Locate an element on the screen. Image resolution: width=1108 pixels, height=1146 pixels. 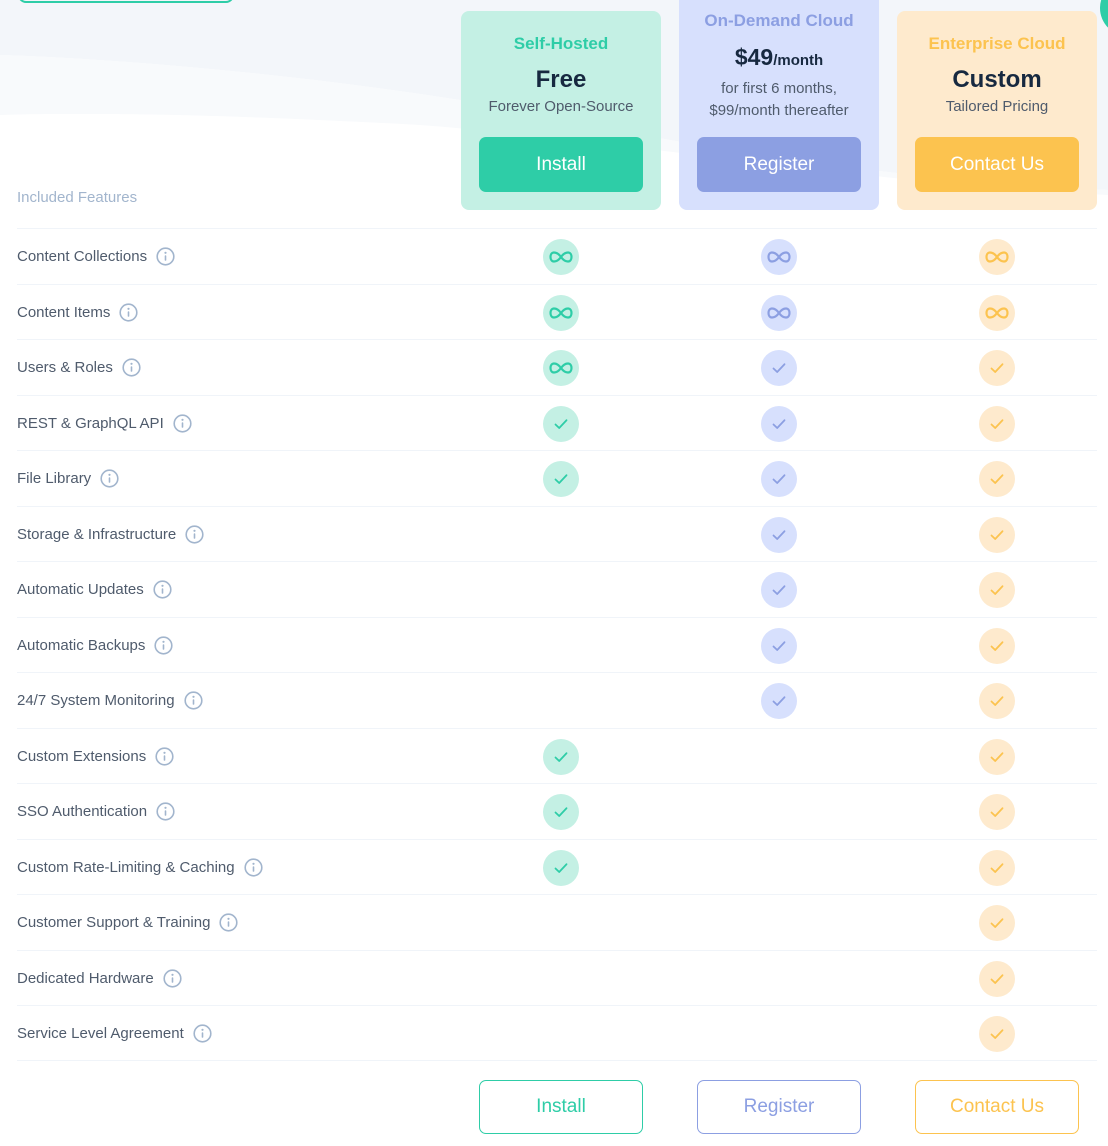
feature-name: 24/7 System Monitoring is located at coordinates (96, 700).